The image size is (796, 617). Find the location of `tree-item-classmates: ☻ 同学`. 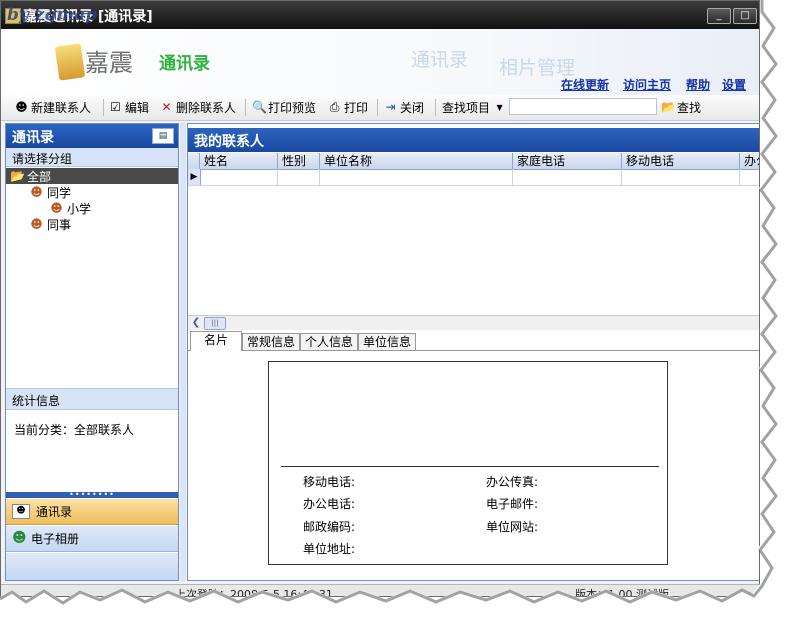

tree-item-classmates: ☻ 同学 is located at coordinates (92, 192).